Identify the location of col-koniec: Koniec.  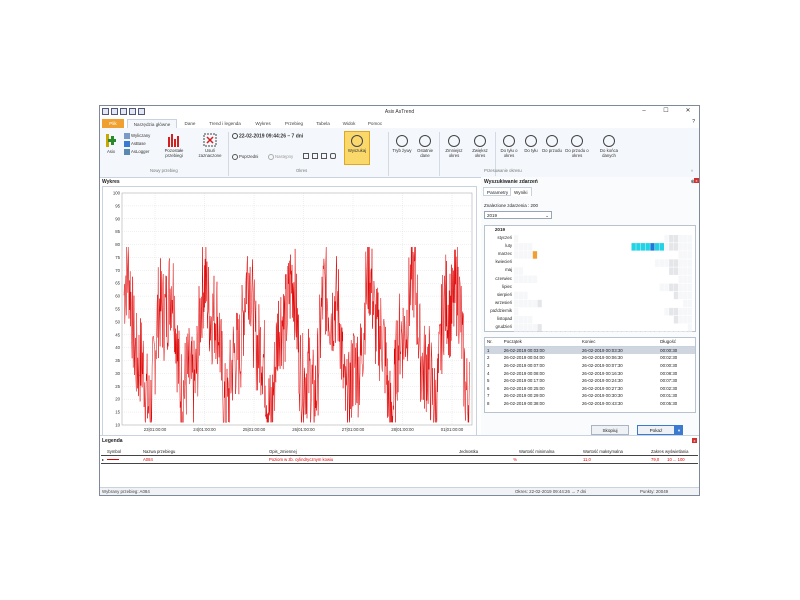
(619, 342).